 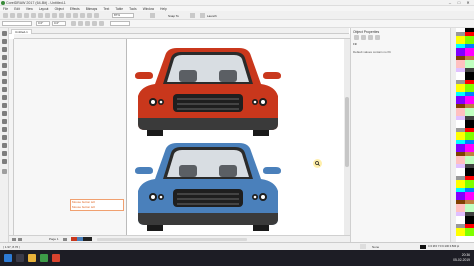 I want to click on new-document-icon, so click(x=5, y=15).